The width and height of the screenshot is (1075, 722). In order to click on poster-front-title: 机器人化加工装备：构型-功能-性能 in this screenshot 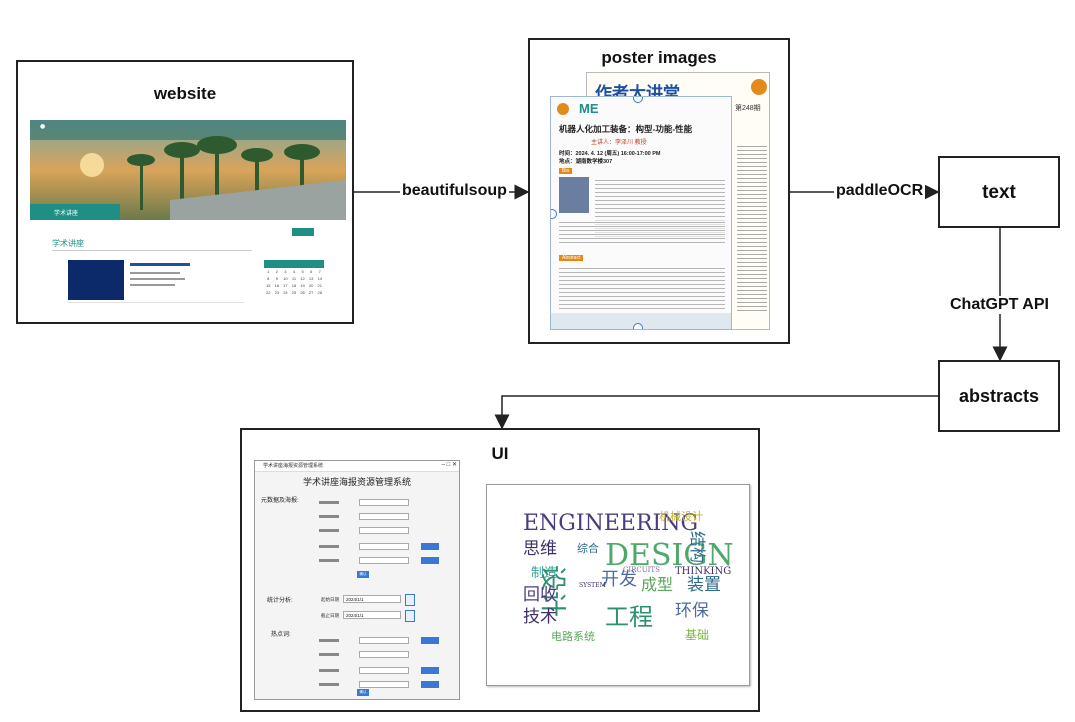, I will do `click(626, 129)`.